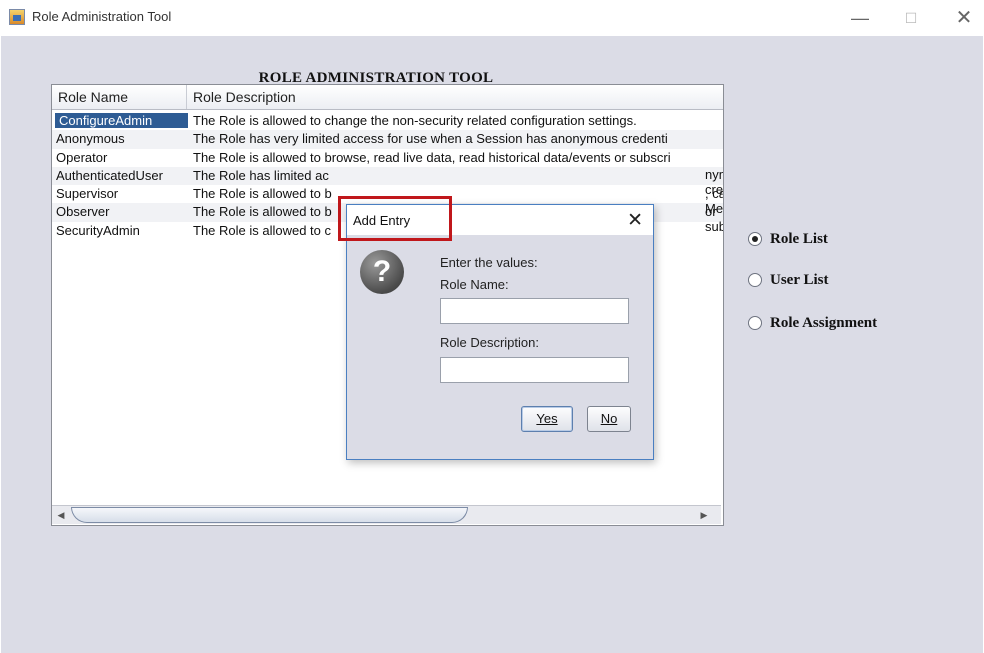 This screenshot has height=653, width=984. Describe the element at coordinates (534, 311) in the screenshot. I see `role-name-input` at that location.